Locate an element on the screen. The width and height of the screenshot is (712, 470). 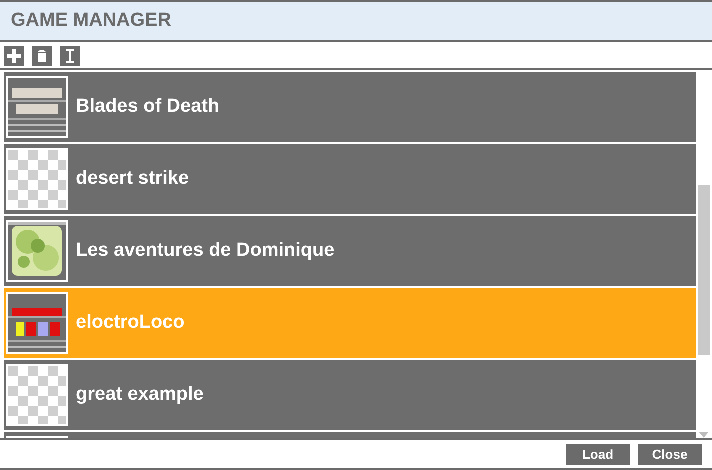
game-list-item: desert strike is located at coordinates (350, 179).